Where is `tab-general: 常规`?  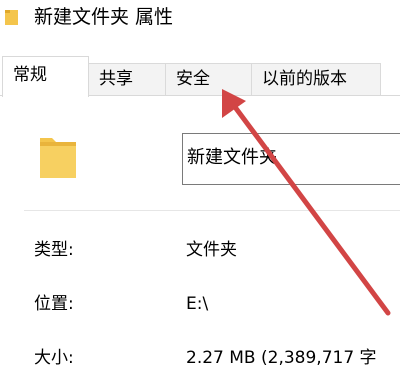 tab-general: 常规 is located at coordinates (45, 76).